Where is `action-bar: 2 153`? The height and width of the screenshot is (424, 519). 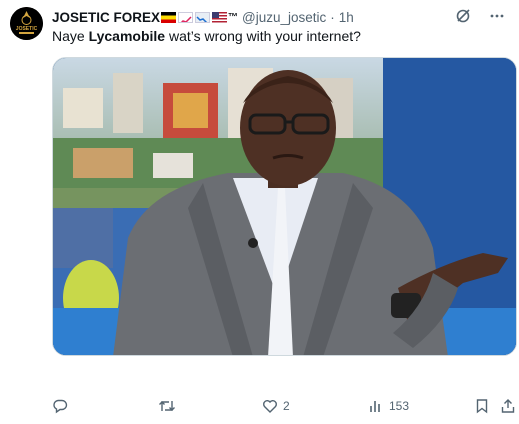
action-bar: 2 153 is located at coordinates (284, 406).